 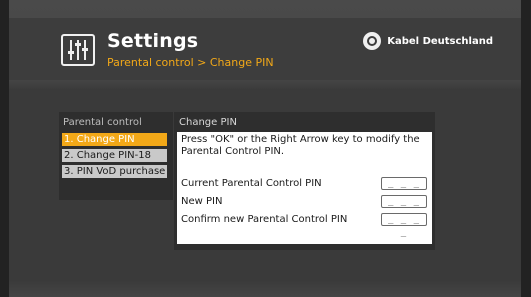 What do you see at coordinates (208, 122) in the screenshot?
I see `panel-title: Change PIN` at bounding box center [208, 122].